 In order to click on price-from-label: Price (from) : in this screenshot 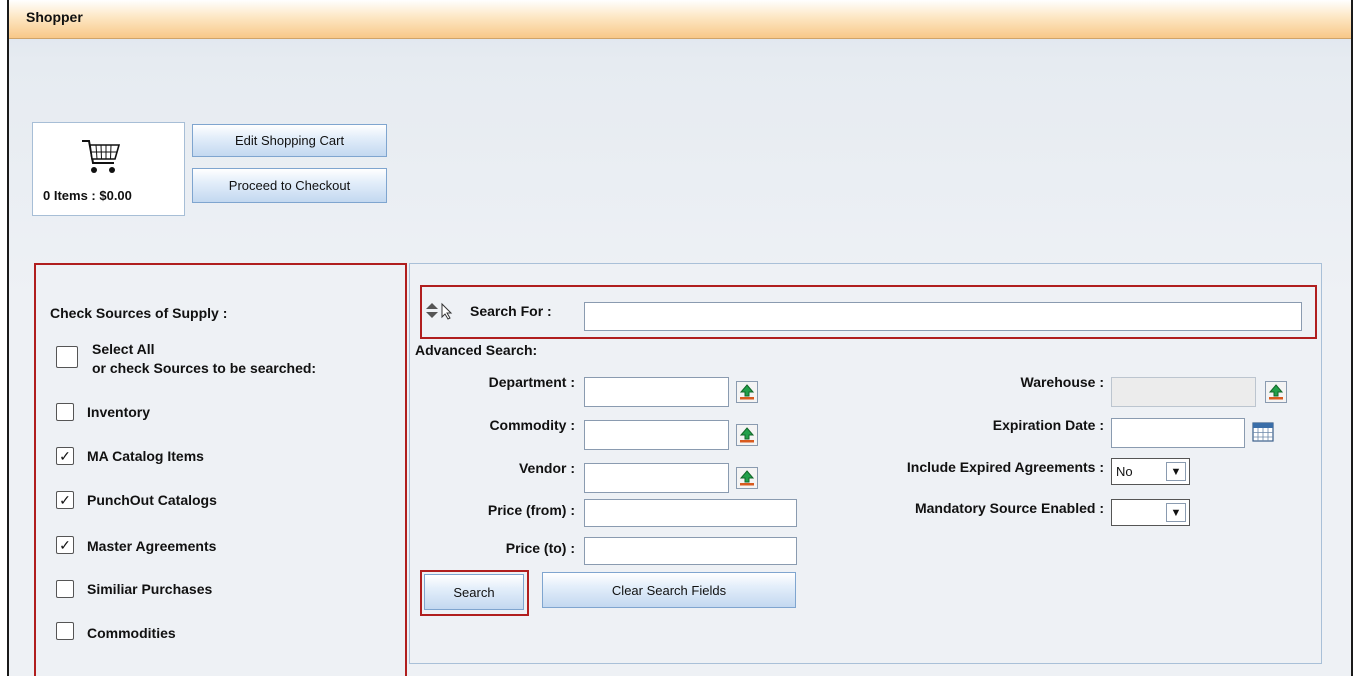, I will do `click(531, 510)`.